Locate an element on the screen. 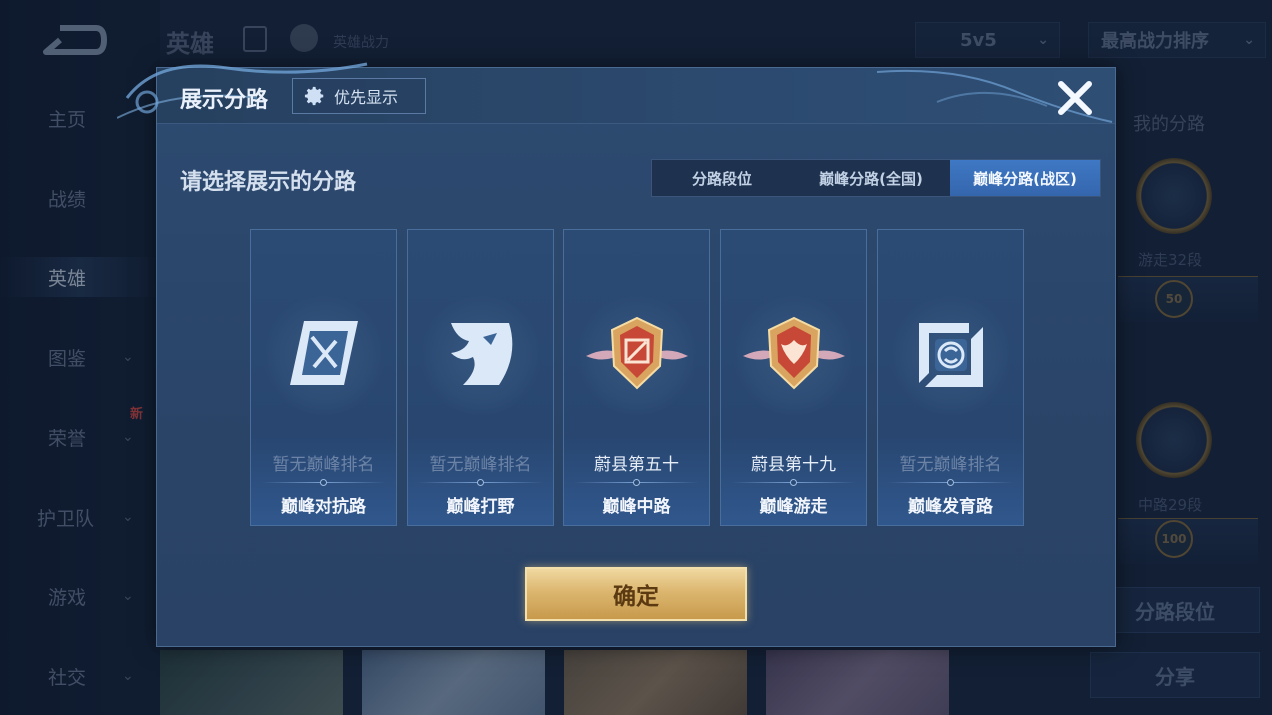 This screenshot has width=1272, height=715. rank-text: 蔚县第十九 is located at coordinates (793, 465).